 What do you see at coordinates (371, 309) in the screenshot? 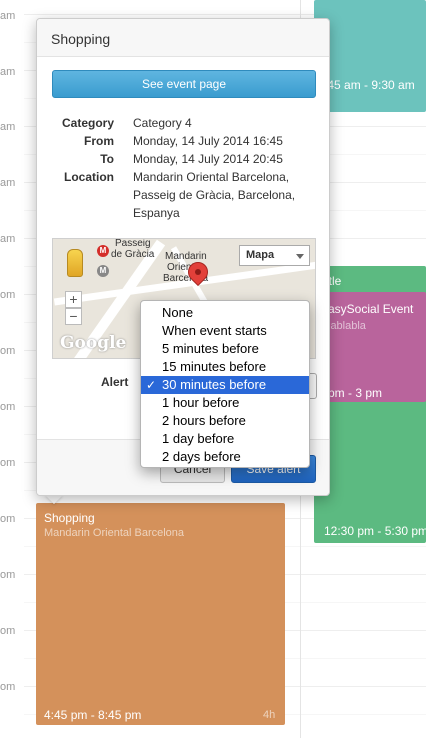
I see `event-title: asySocial Event` at bounding box center [371, 309].